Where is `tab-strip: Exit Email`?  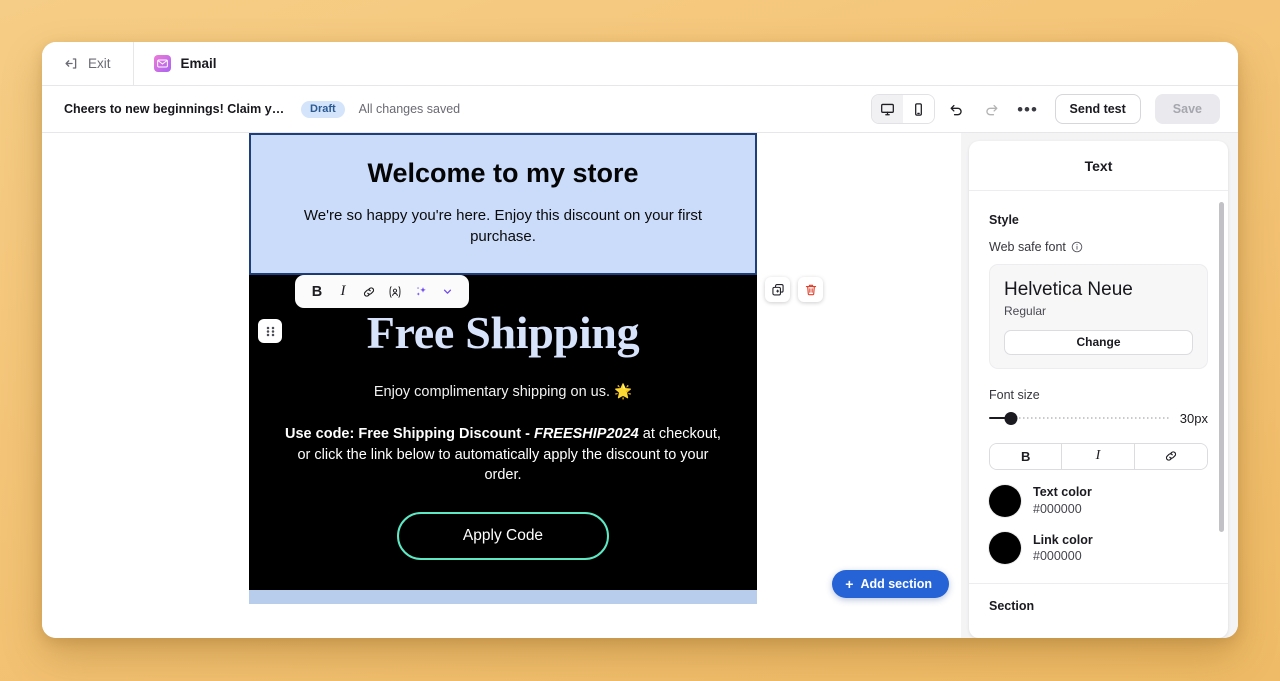 tab-strip: Exit Email is located at coordinates (640, 64).